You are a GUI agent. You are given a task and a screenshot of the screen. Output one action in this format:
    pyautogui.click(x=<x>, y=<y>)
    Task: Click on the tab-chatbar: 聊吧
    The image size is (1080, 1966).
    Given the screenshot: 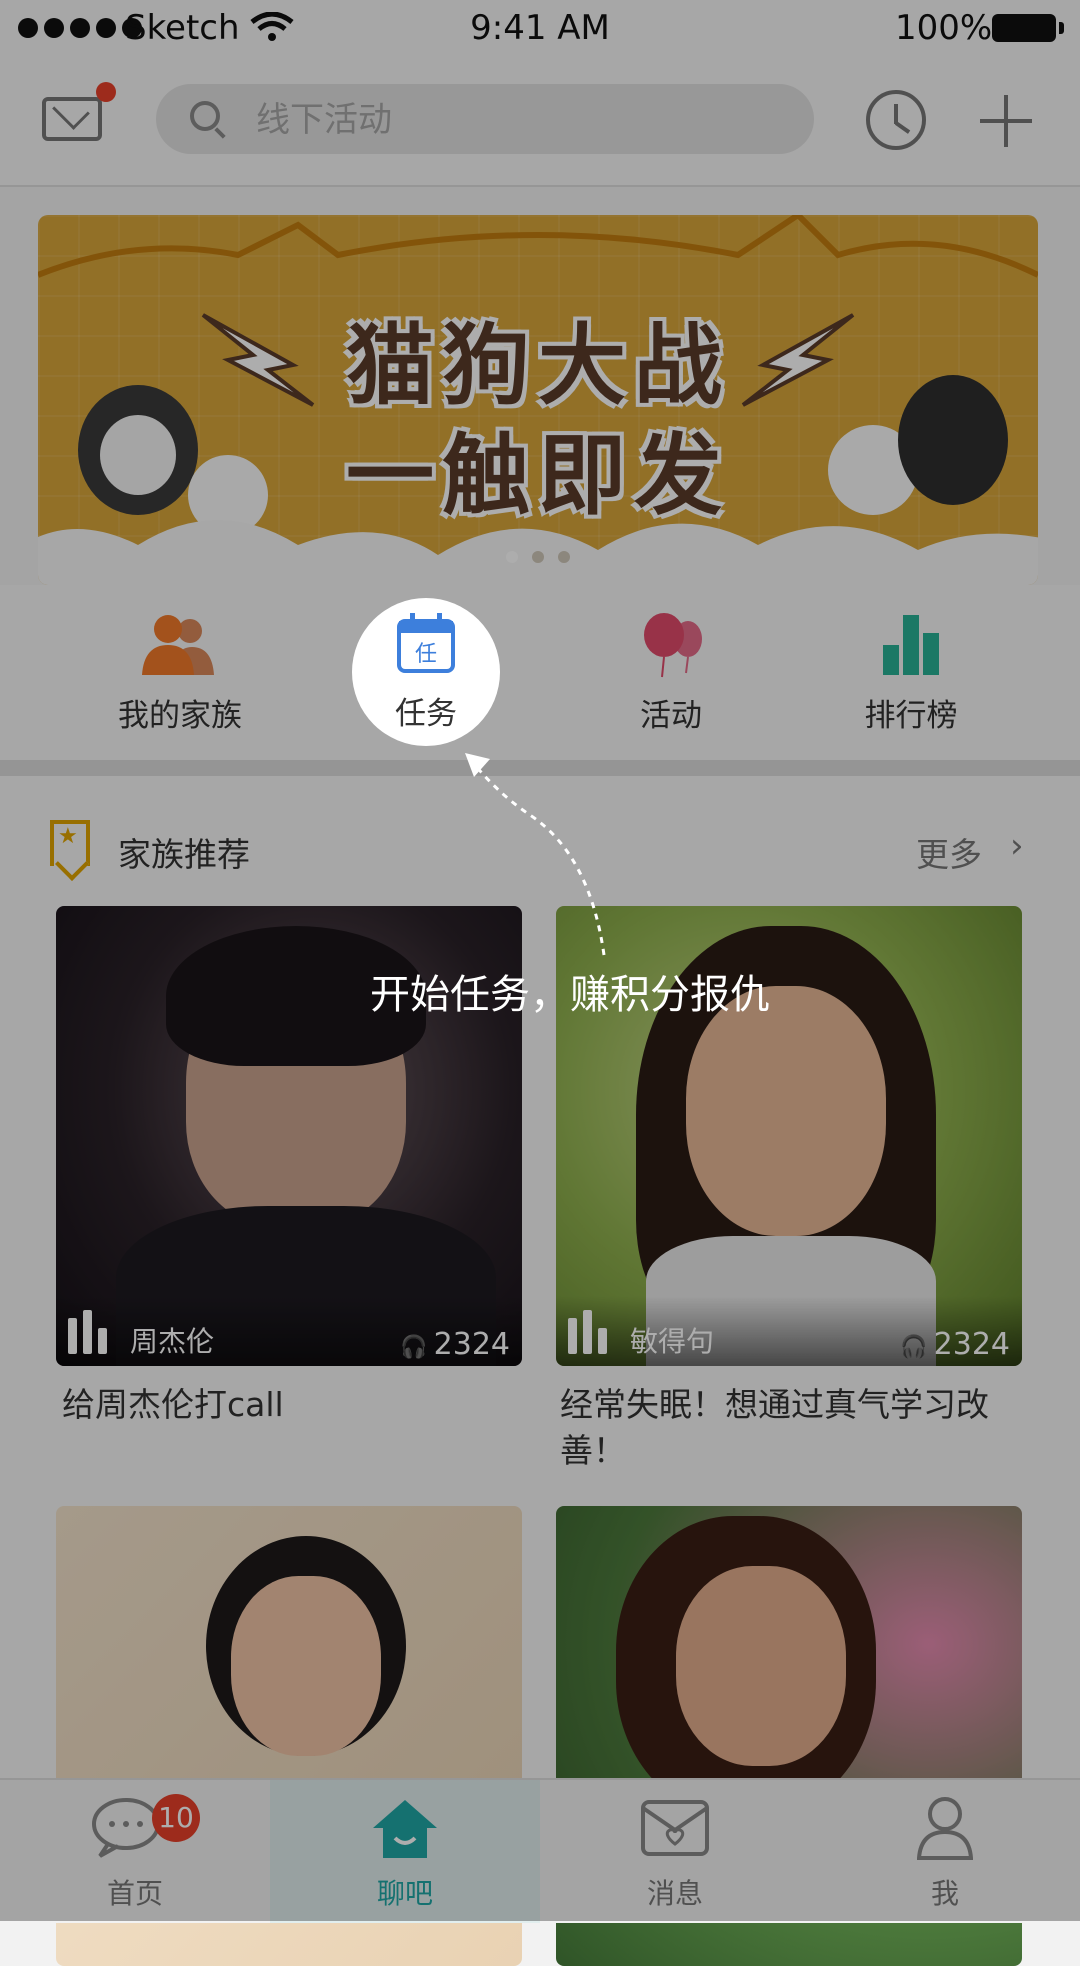 What is the action you would take?
    pyautogui.click(x=405, y=1851)
    